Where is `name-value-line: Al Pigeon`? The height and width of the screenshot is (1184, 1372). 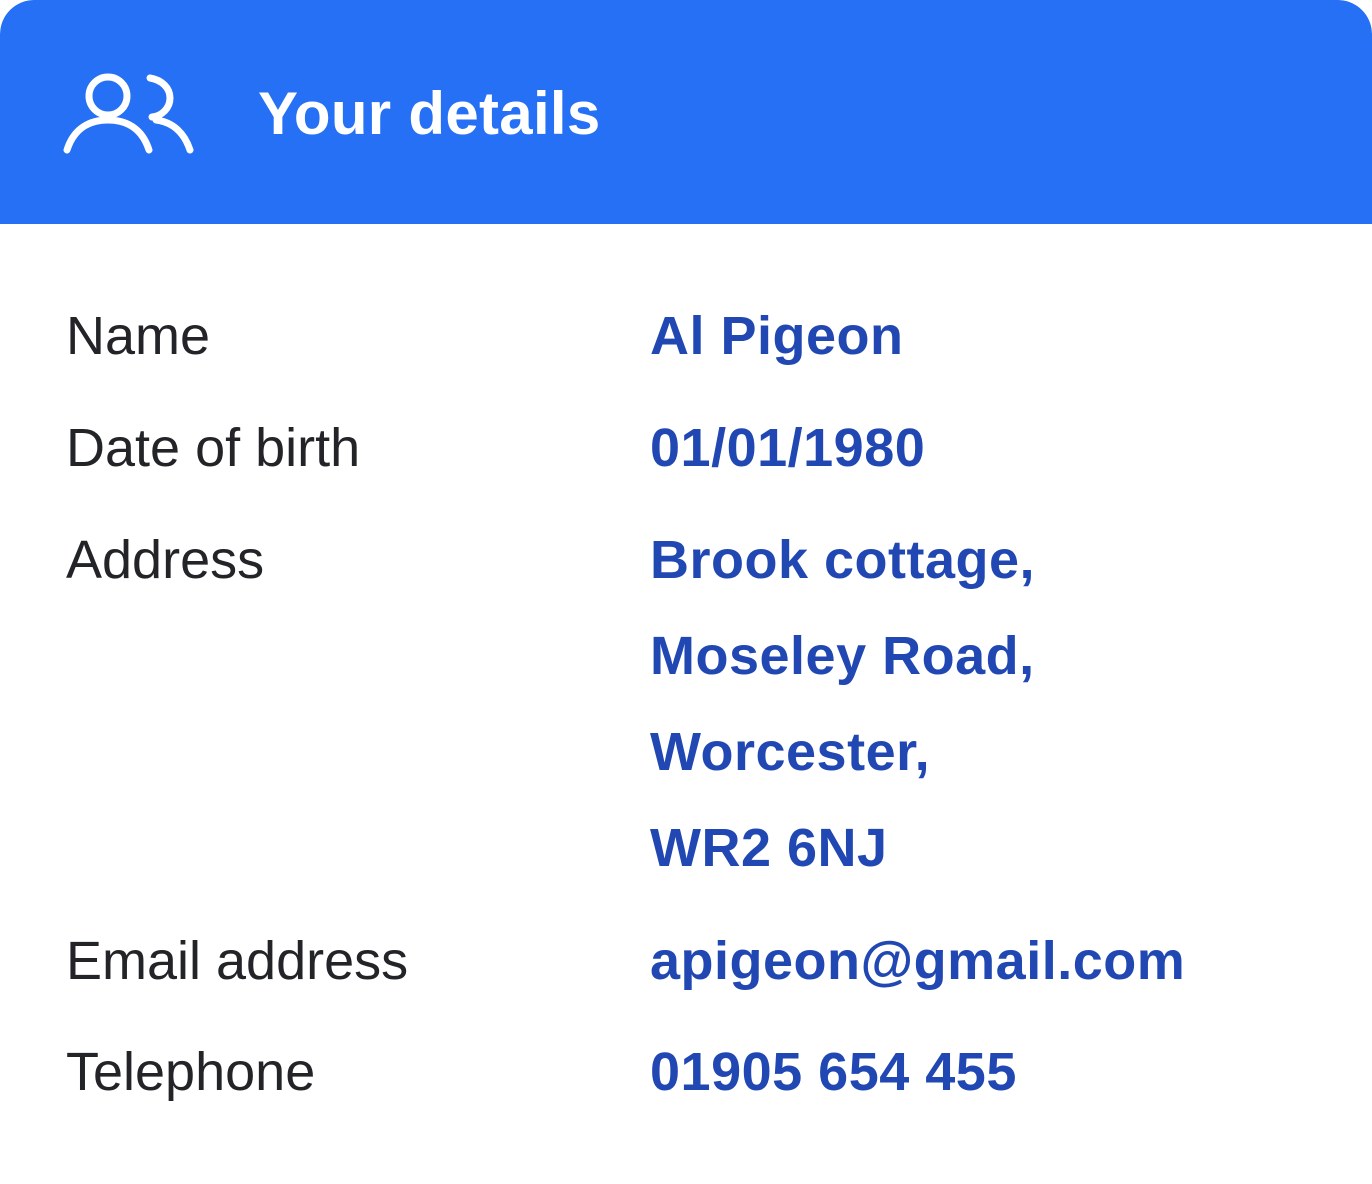
name-value-line: Al Pigeon is located at coordinates (777, 336).